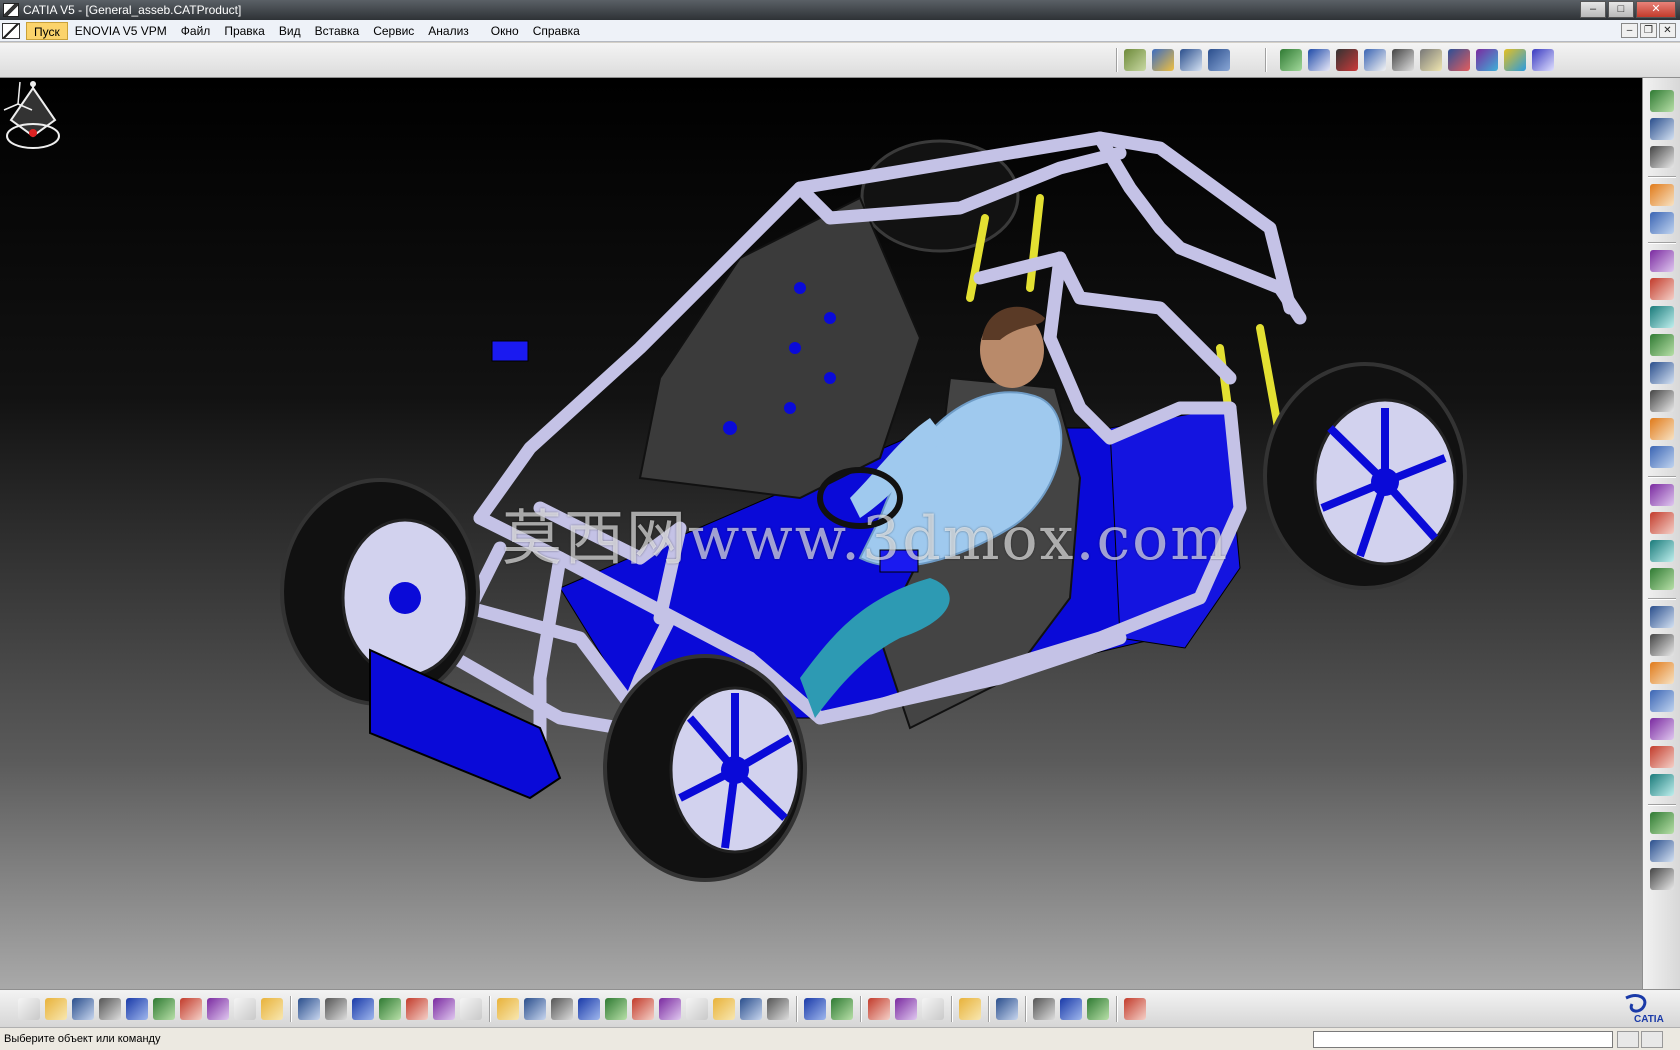  Describe the element at coordinates (505, 31) in the screenshot. I see `menu-window: Окно` at that location.